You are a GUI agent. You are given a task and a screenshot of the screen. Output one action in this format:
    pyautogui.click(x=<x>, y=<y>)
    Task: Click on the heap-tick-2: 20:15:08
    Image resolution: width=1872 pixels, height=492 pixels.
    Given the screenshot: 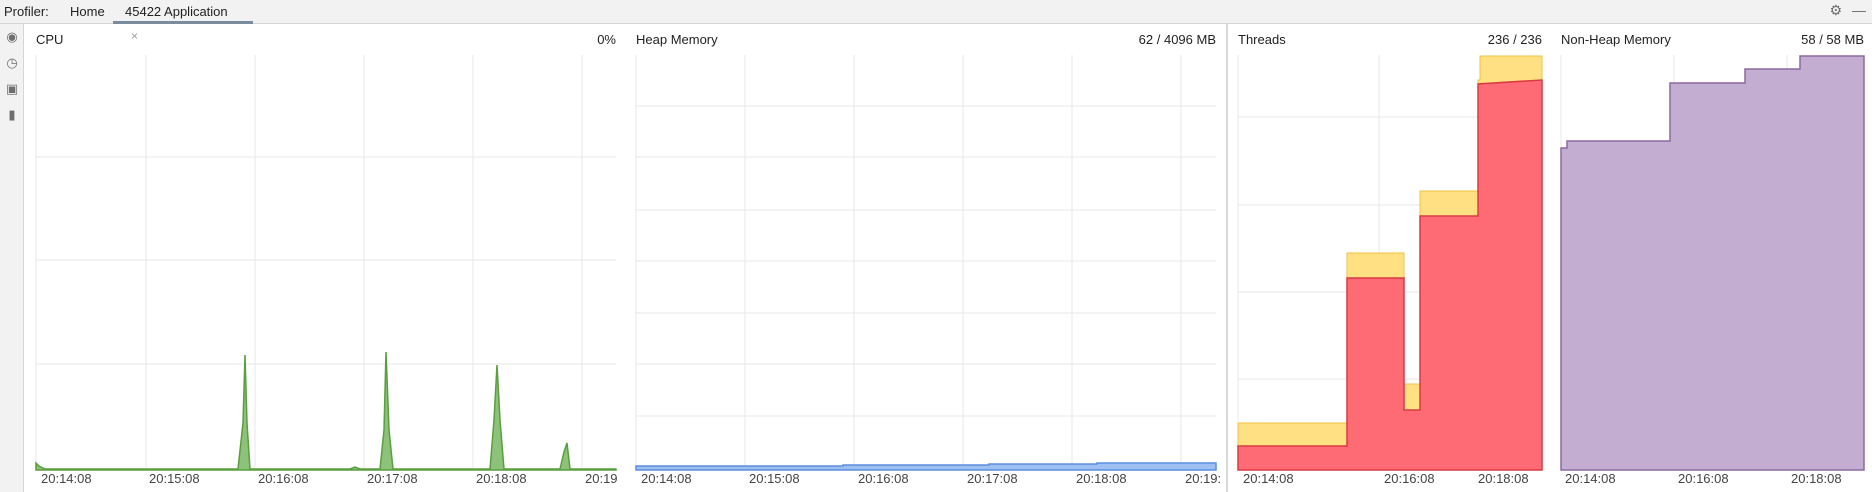 What is the action you would take?
    pyautogui.click(x=774, y=478)
    